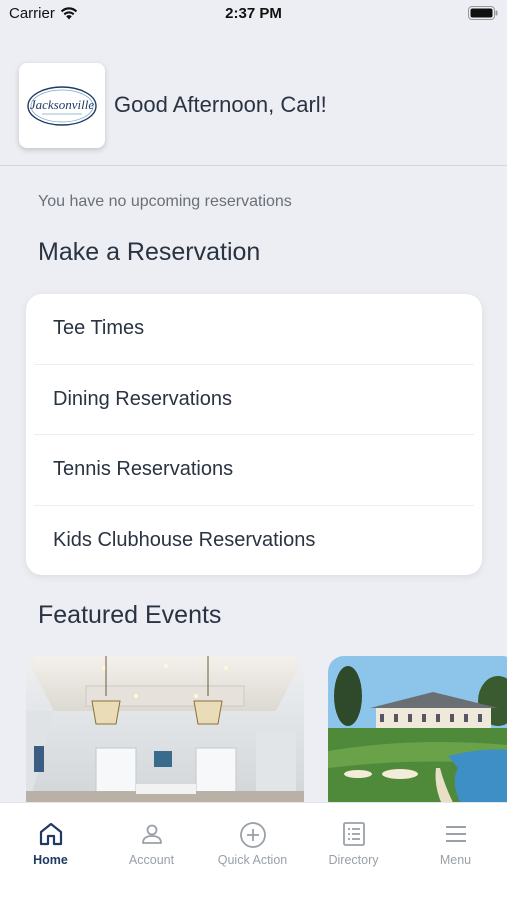  Describe the element at coordinates (353, 834) in the screenshot. I see `directory-icon` at that location.